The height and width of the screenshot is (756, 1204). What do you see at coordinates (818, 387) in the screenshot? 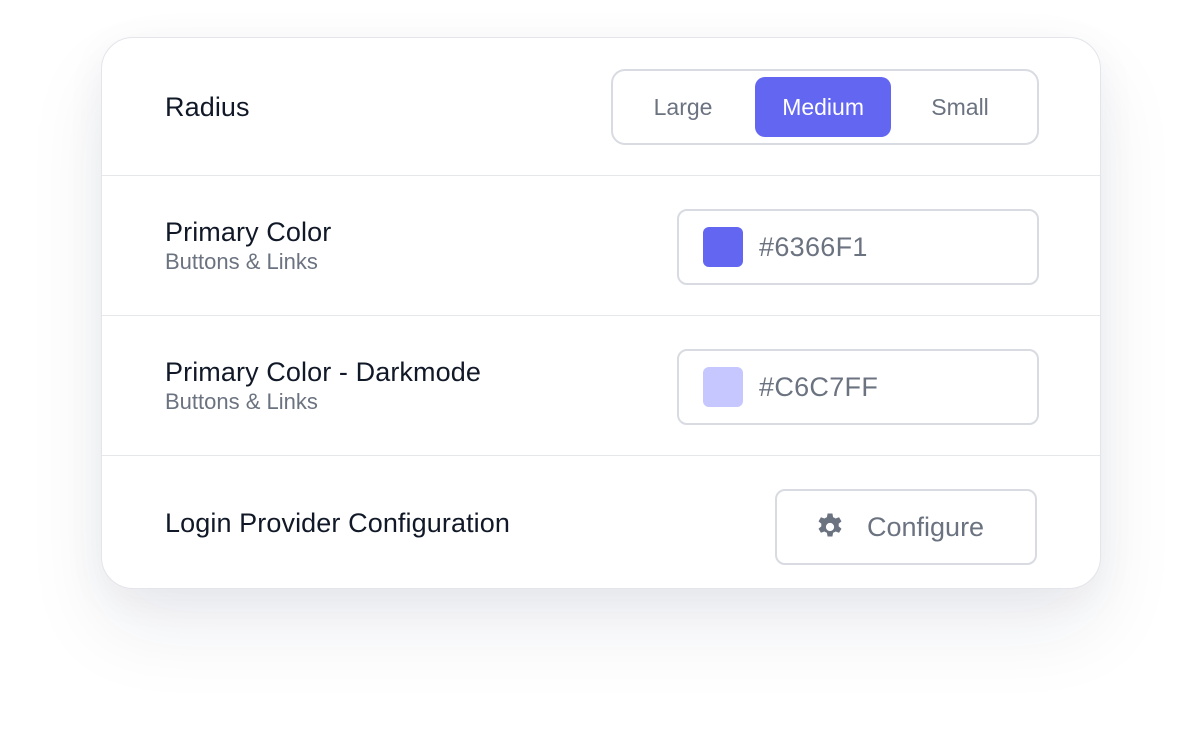
I see `primary-color-dark-value: #C6C7FF` at bounding box center [818, 387].